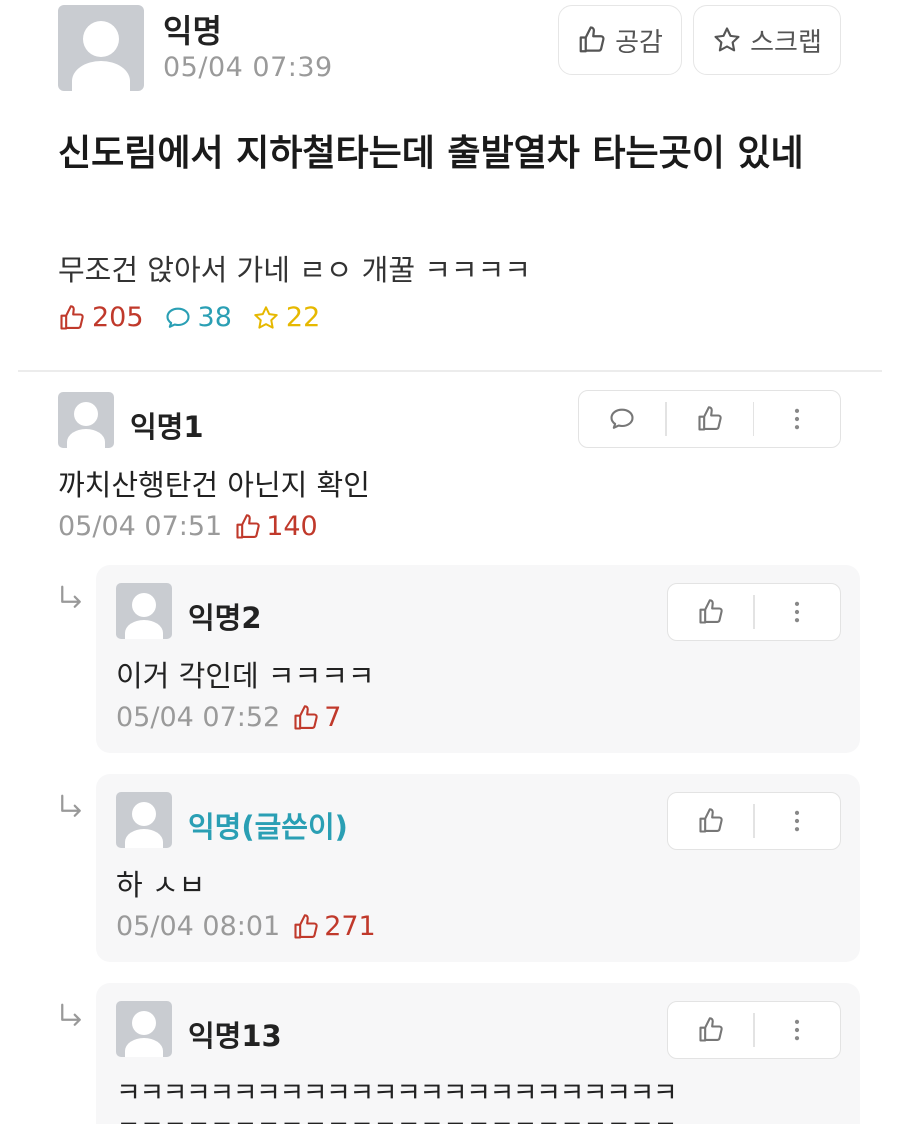 Image resolution: width=900 pixels, height=1124 pixels. I want to click on reply-text: 하 ㅅㅂ, so click(161, 885).